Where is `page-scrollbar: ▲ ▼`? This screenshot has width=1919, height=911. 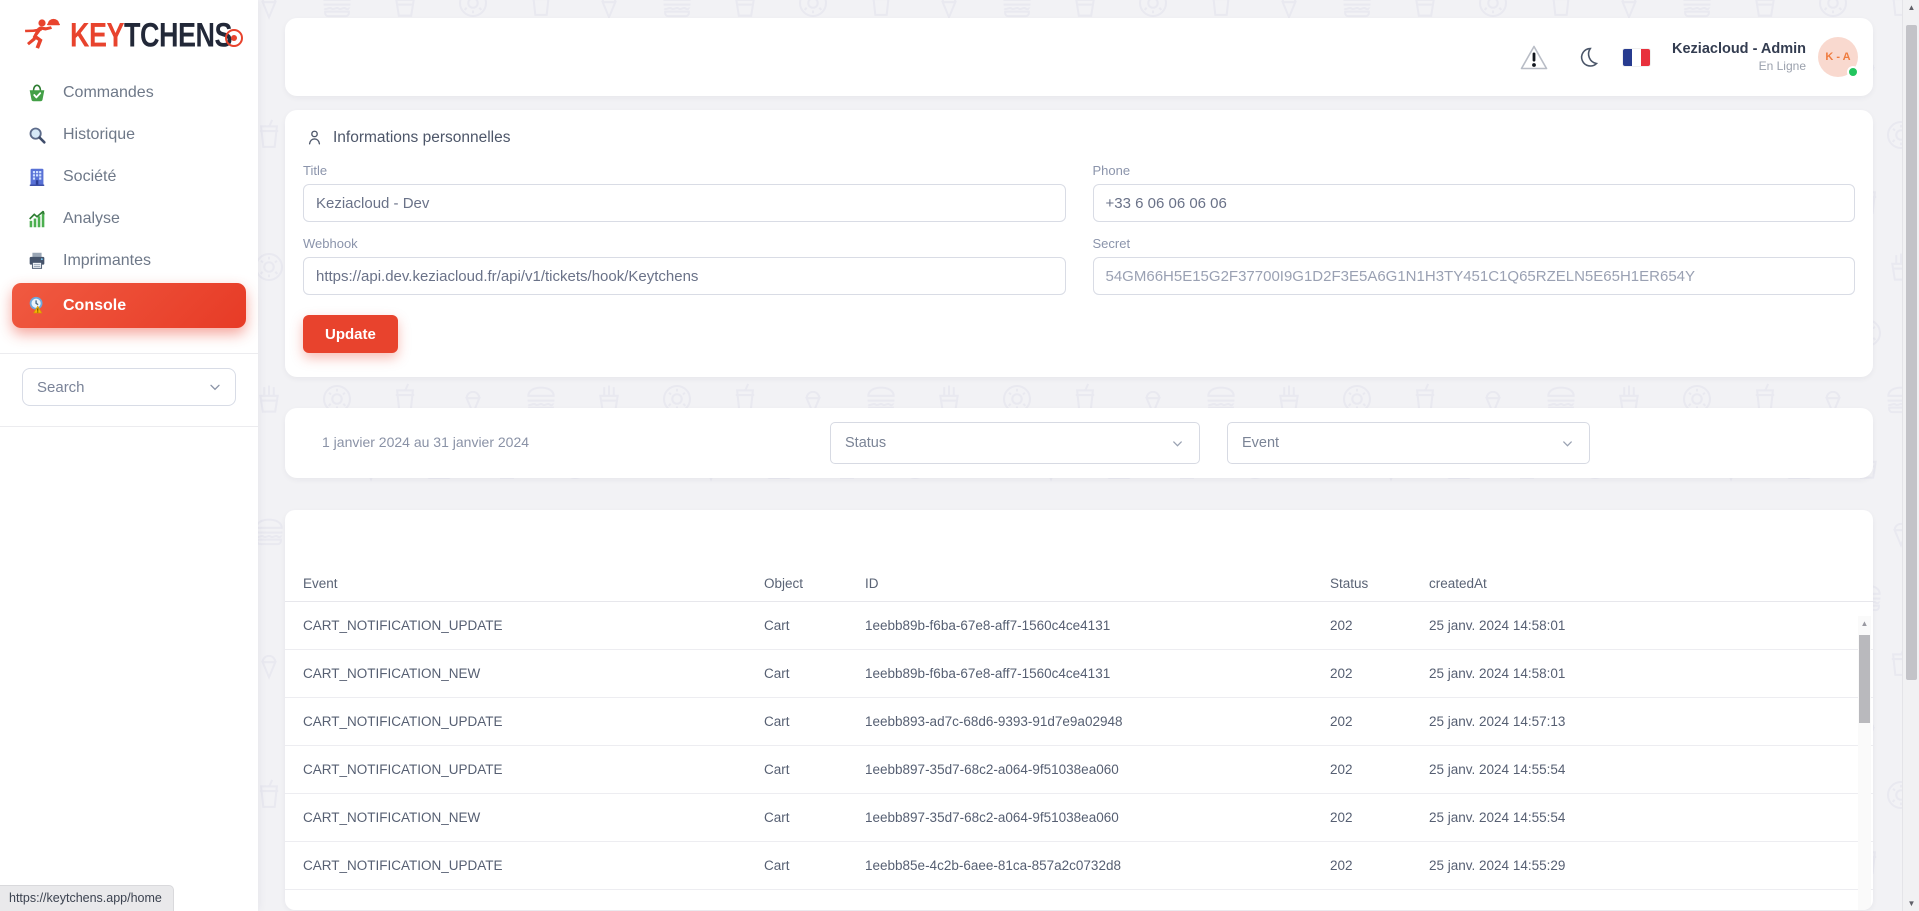 page-scrollbar: ▲ ▼ is located at coordinates (1910, 455).